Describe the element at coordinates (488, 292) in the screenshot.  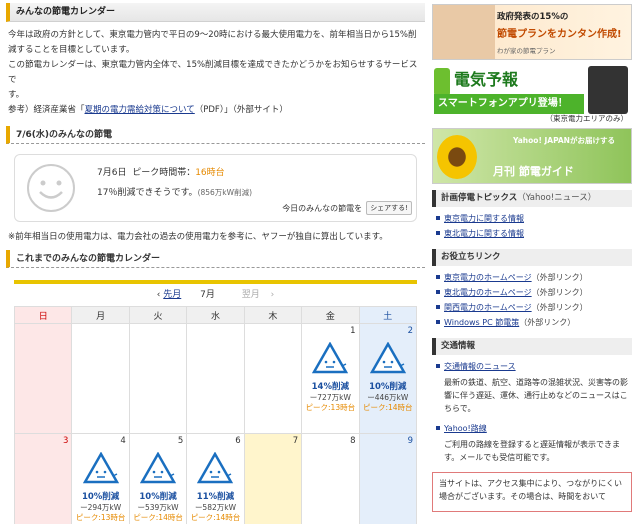
I see `useful-link: 東北電力のホームページ` at that location.